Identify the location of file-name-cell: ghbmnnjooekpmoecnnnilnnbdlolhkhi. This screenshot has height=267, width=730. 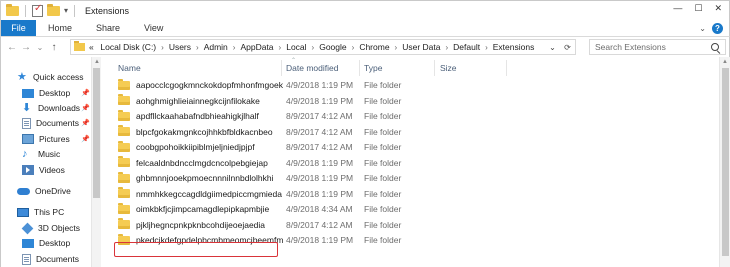
(196, 177).